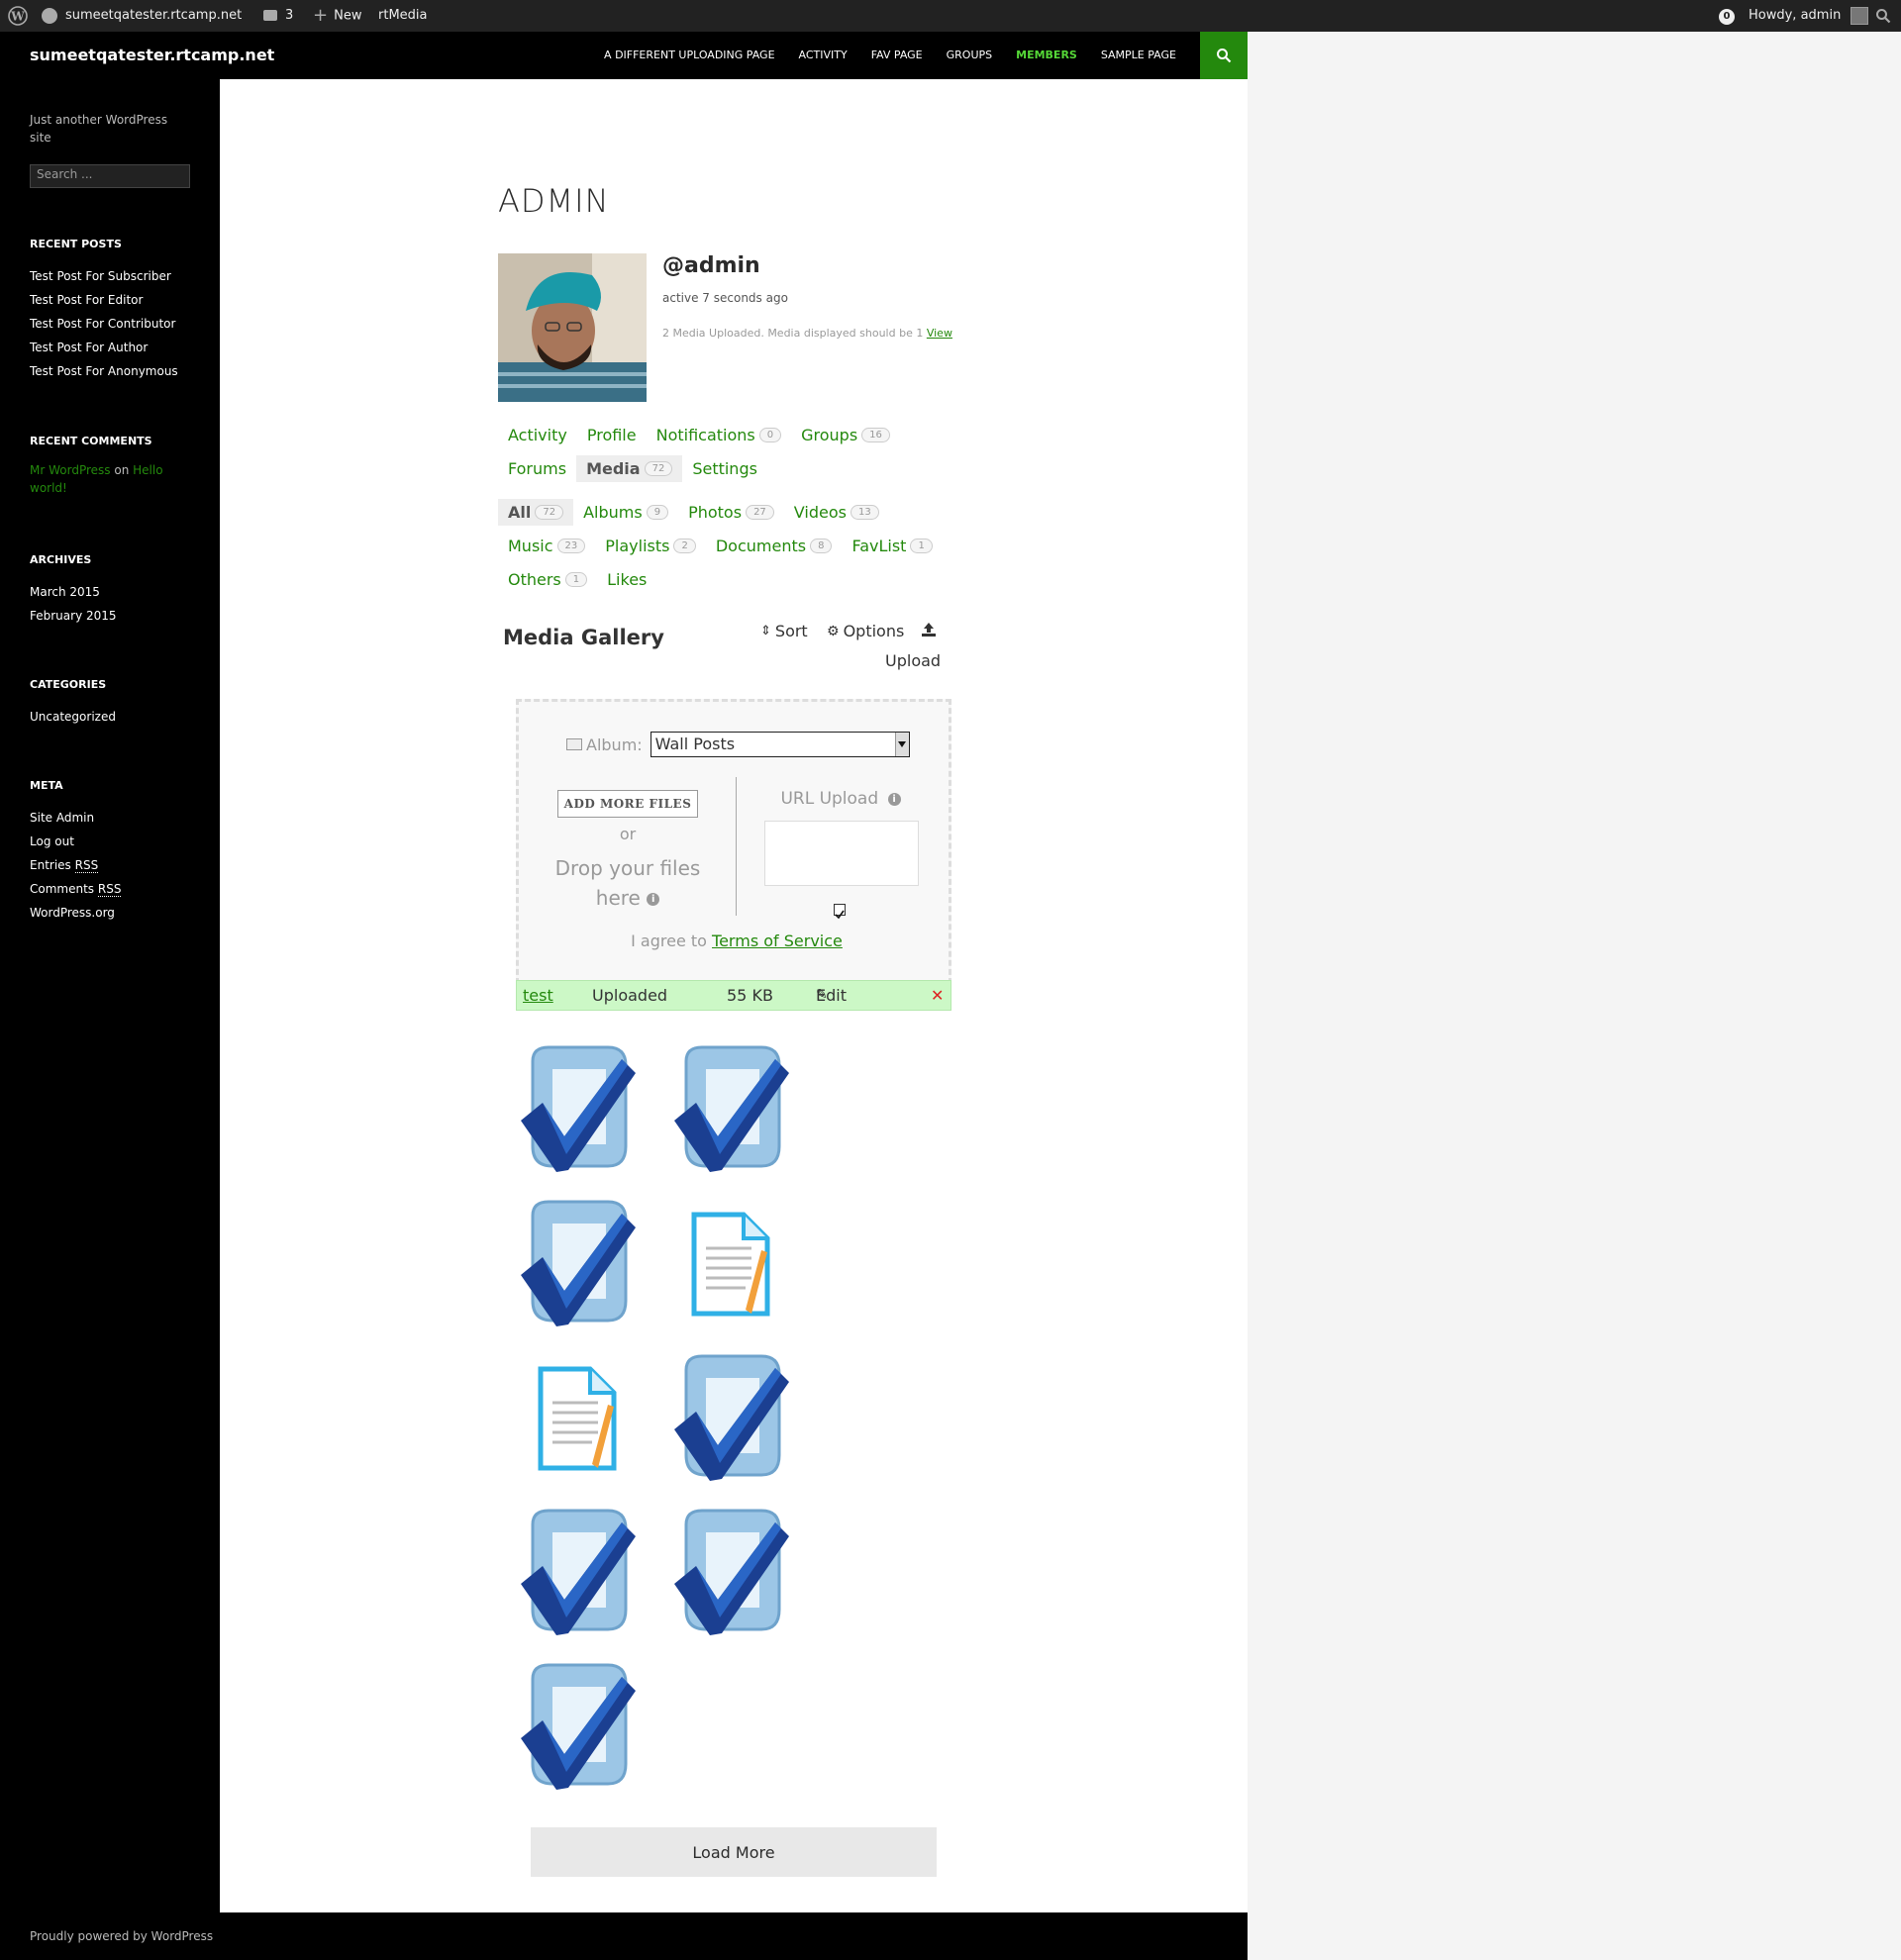 This screenshot has height=1960, width=1901. I want to click on add-more-files-button: ADD MORE FILES, so click(627, 804).